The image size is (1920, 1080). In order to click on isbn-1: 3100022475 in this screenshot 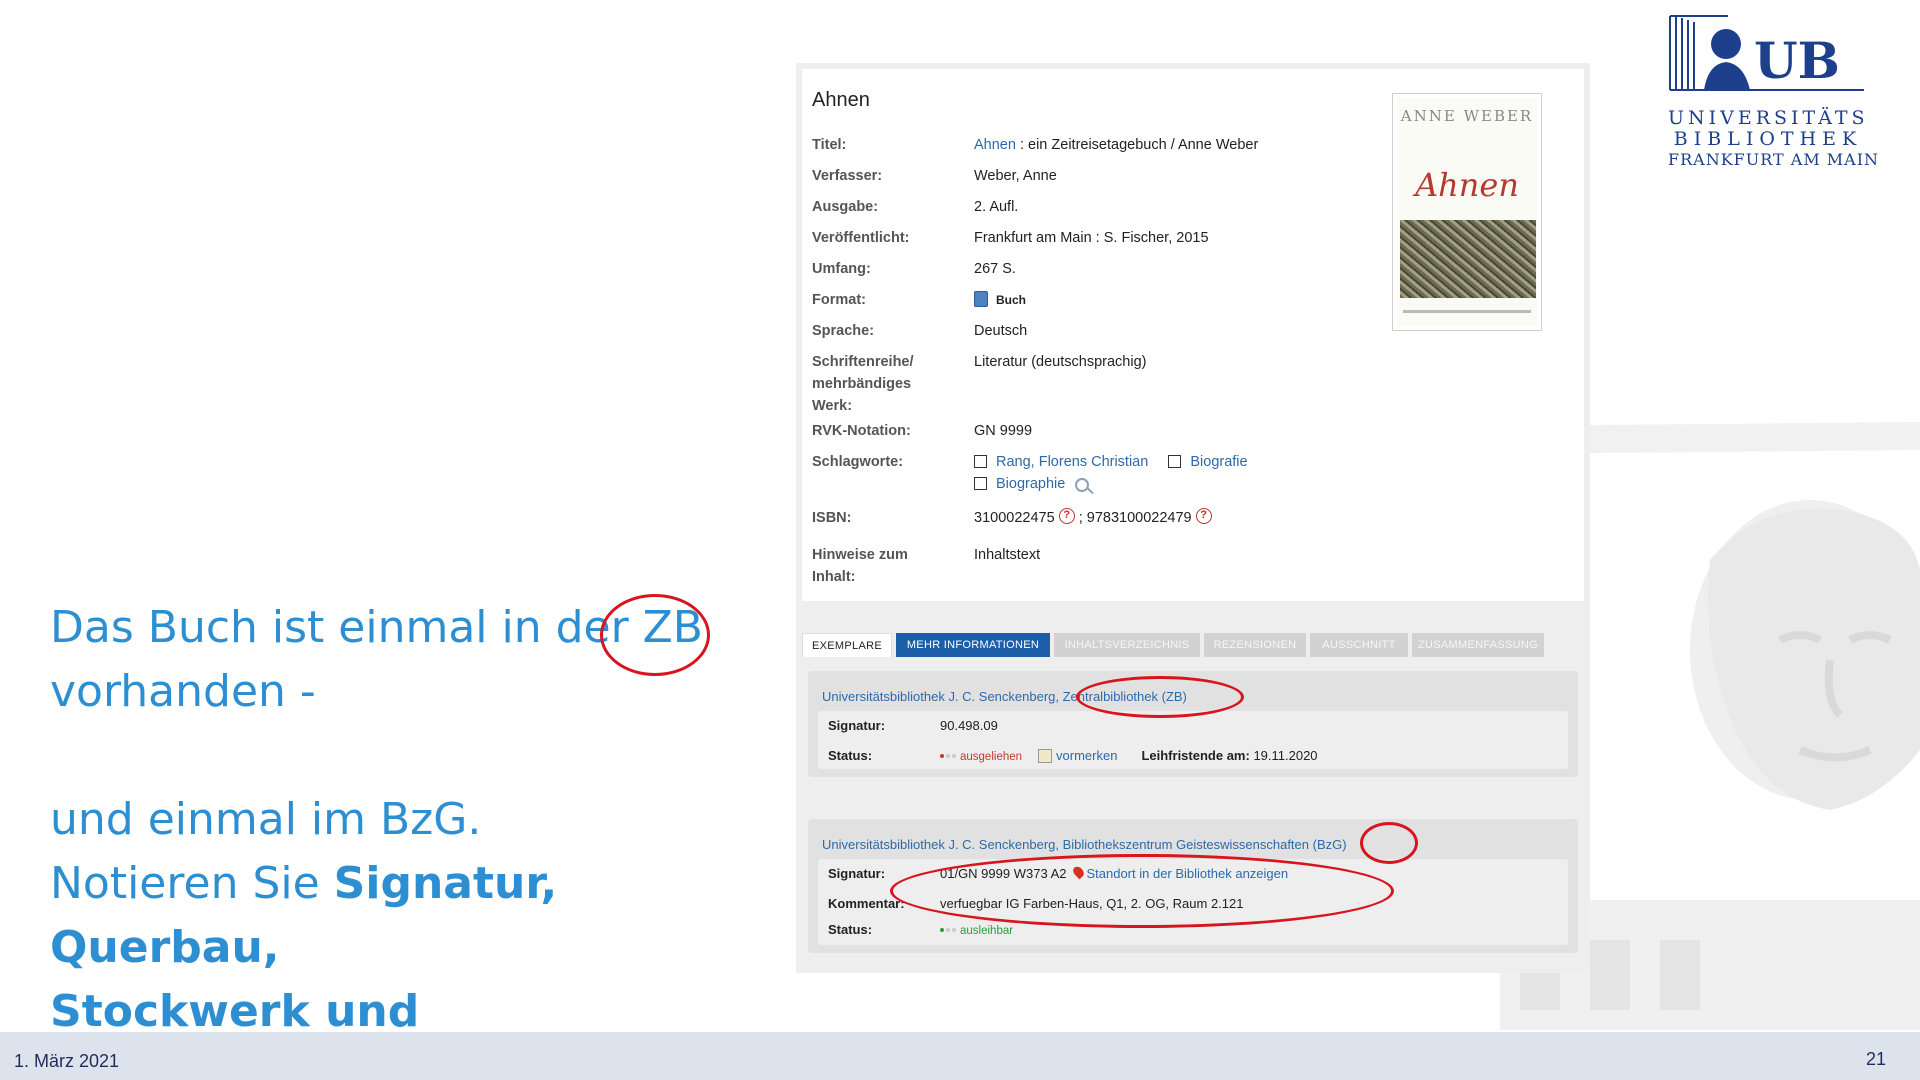, I will do `click(1014, 518)`.